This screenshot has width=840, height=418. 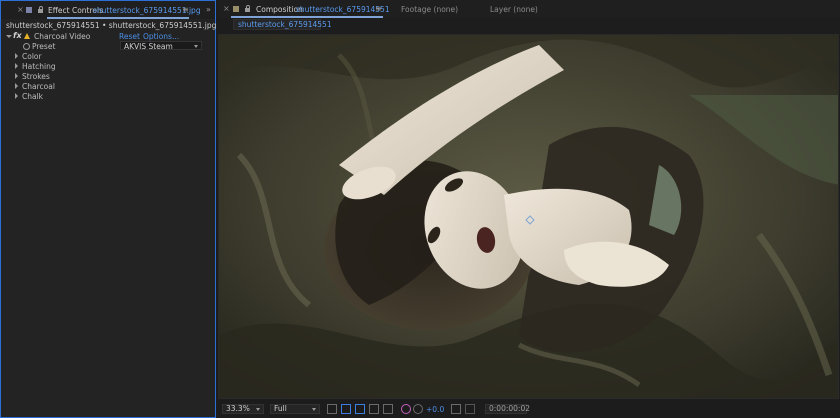 What do you see at coordinates (429, 9) in the screenshot?
I see `footage-tab: Footage (none)` at bounding box center [429, 9].